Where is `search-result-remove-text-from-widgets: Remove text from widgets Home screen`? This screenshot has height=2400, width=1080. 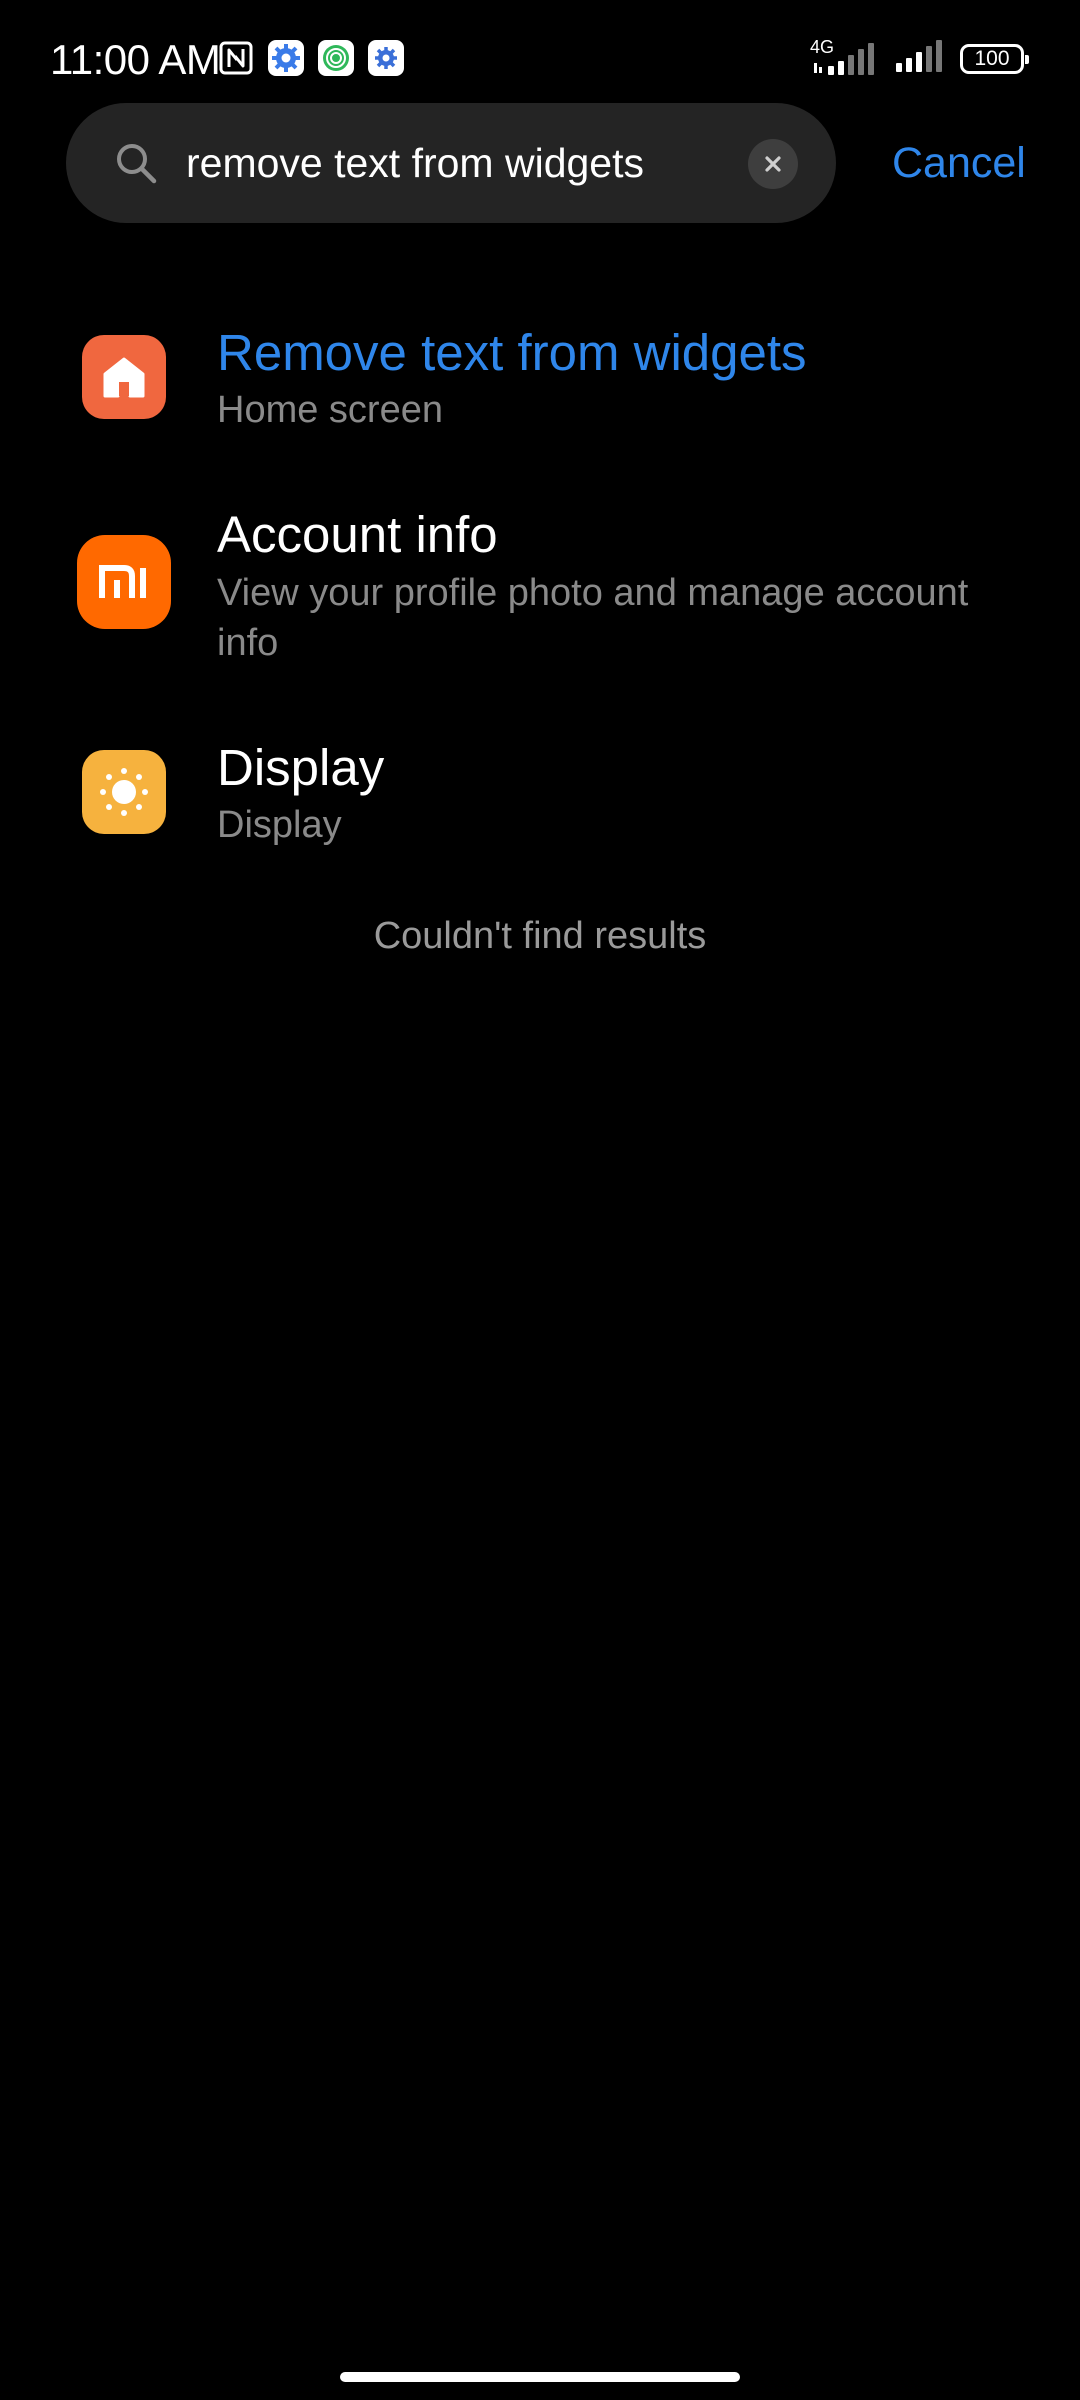 search-result-remove-text-from-widgets: Remove text from widgets Home screen is located at coordinates (540, 380).